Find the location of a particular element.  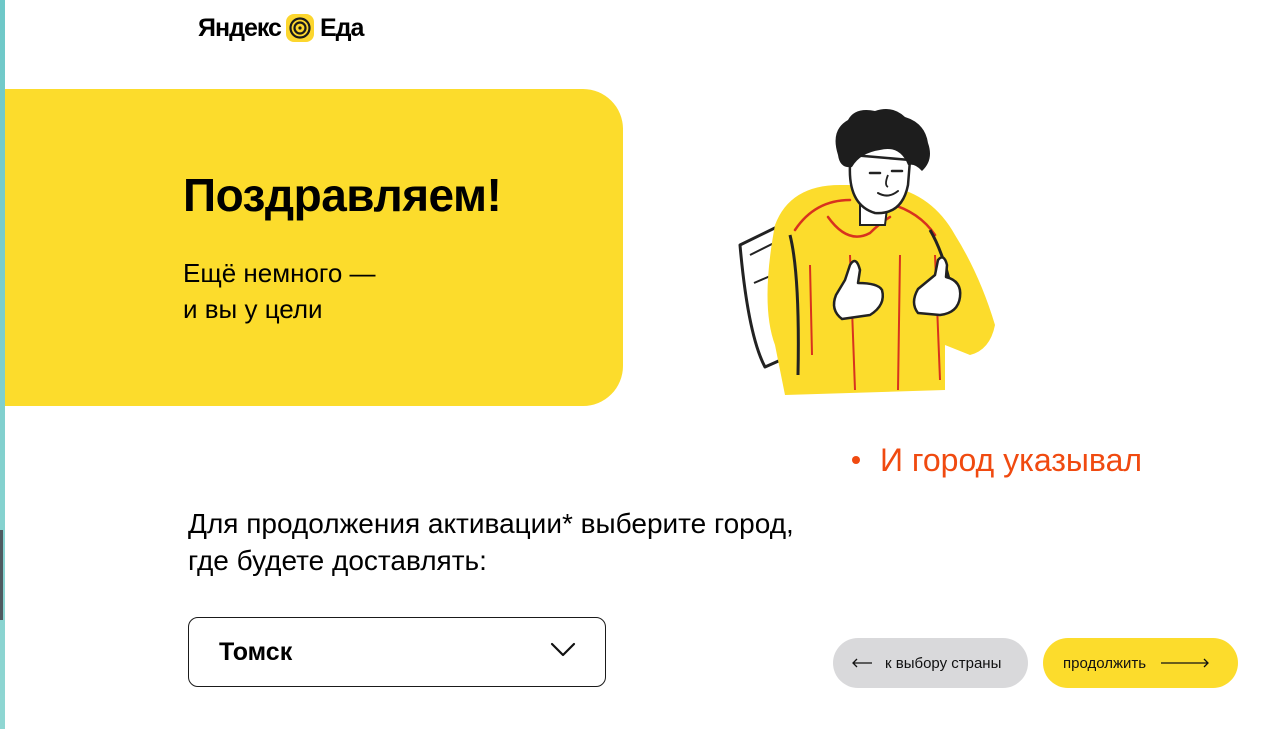

continue-button-label: продолжить is located at coordinates (1105, 663).